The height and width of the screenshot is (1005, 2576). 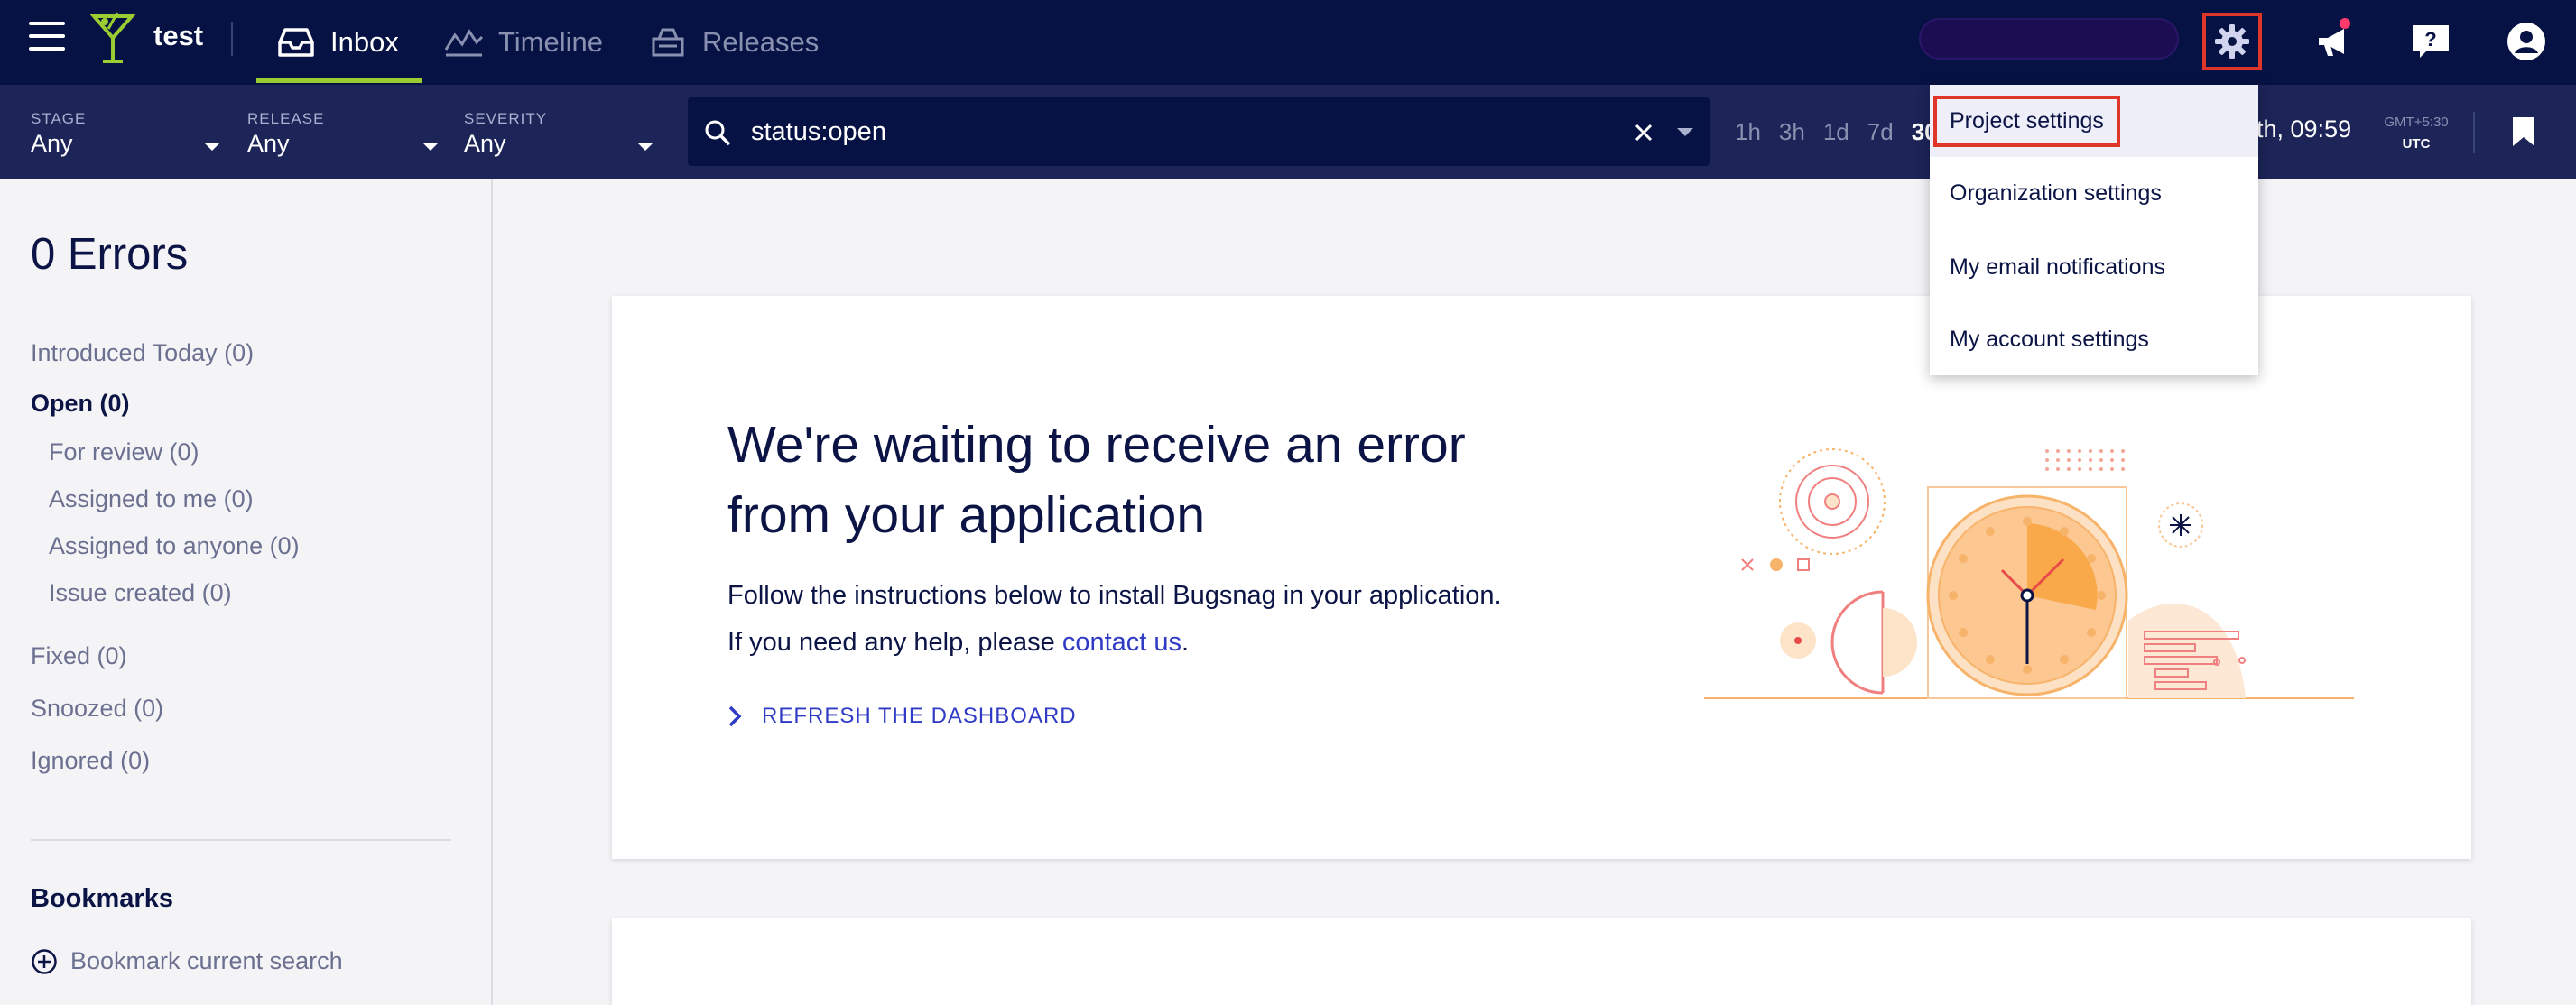 I want to click on tab-releases-label: Releases, so click(x=761, y=42).